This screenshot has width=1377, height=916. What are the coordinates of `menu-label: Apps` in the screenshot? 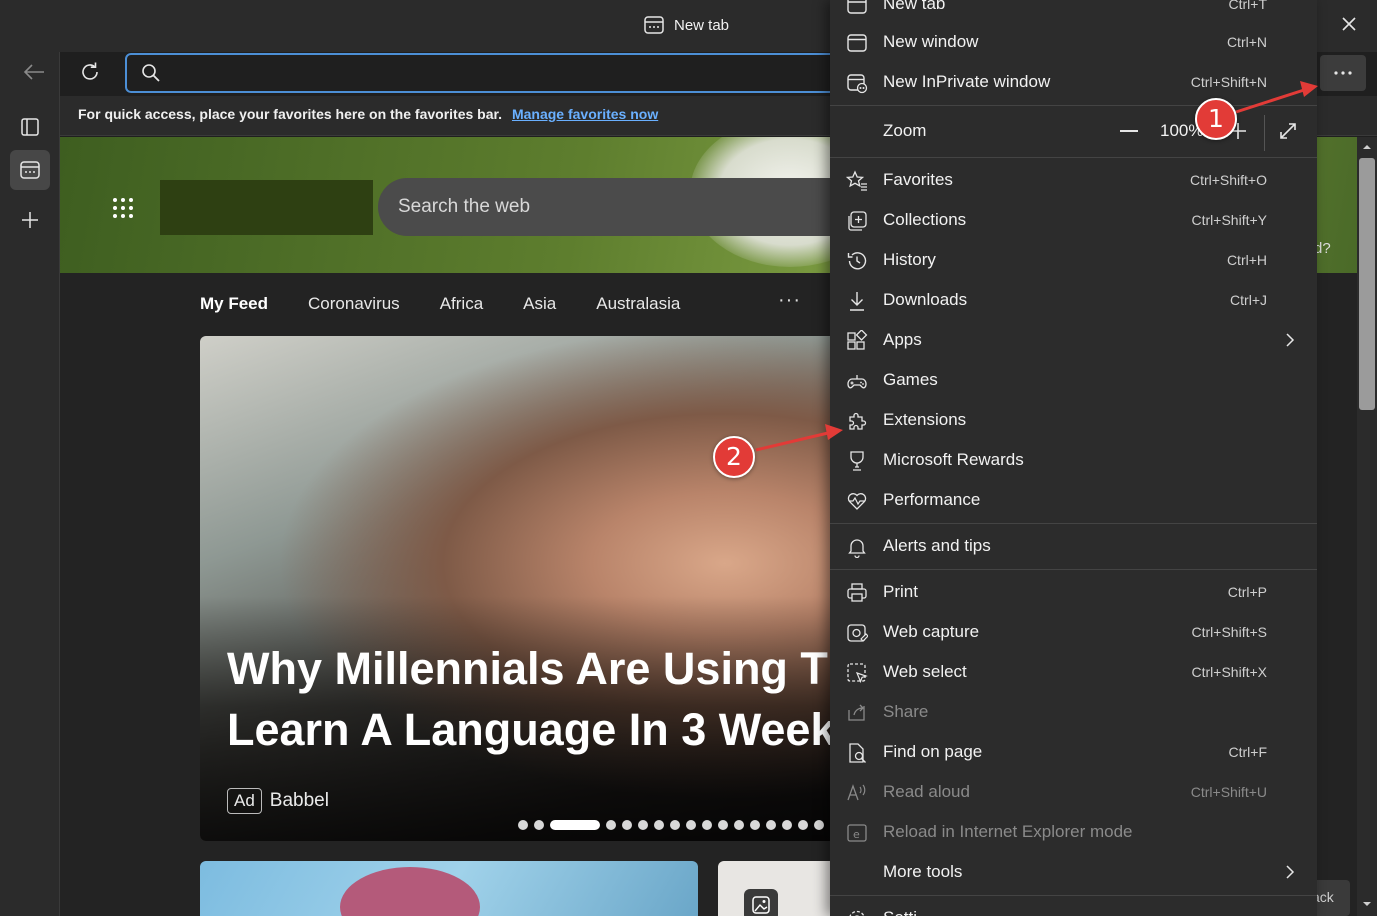 It's located at (902, 339).